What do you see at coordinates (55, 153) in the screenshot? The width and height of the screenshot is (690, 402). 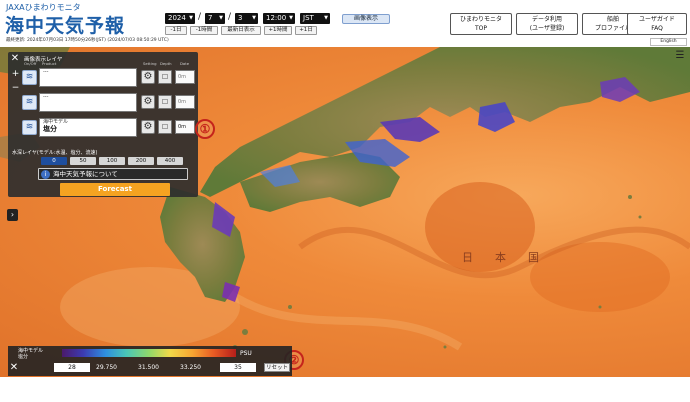 I see `depth-layer-title: 水深レイヤ(モデル:水温、塩分、流速)` at bounding box center [55, 153].